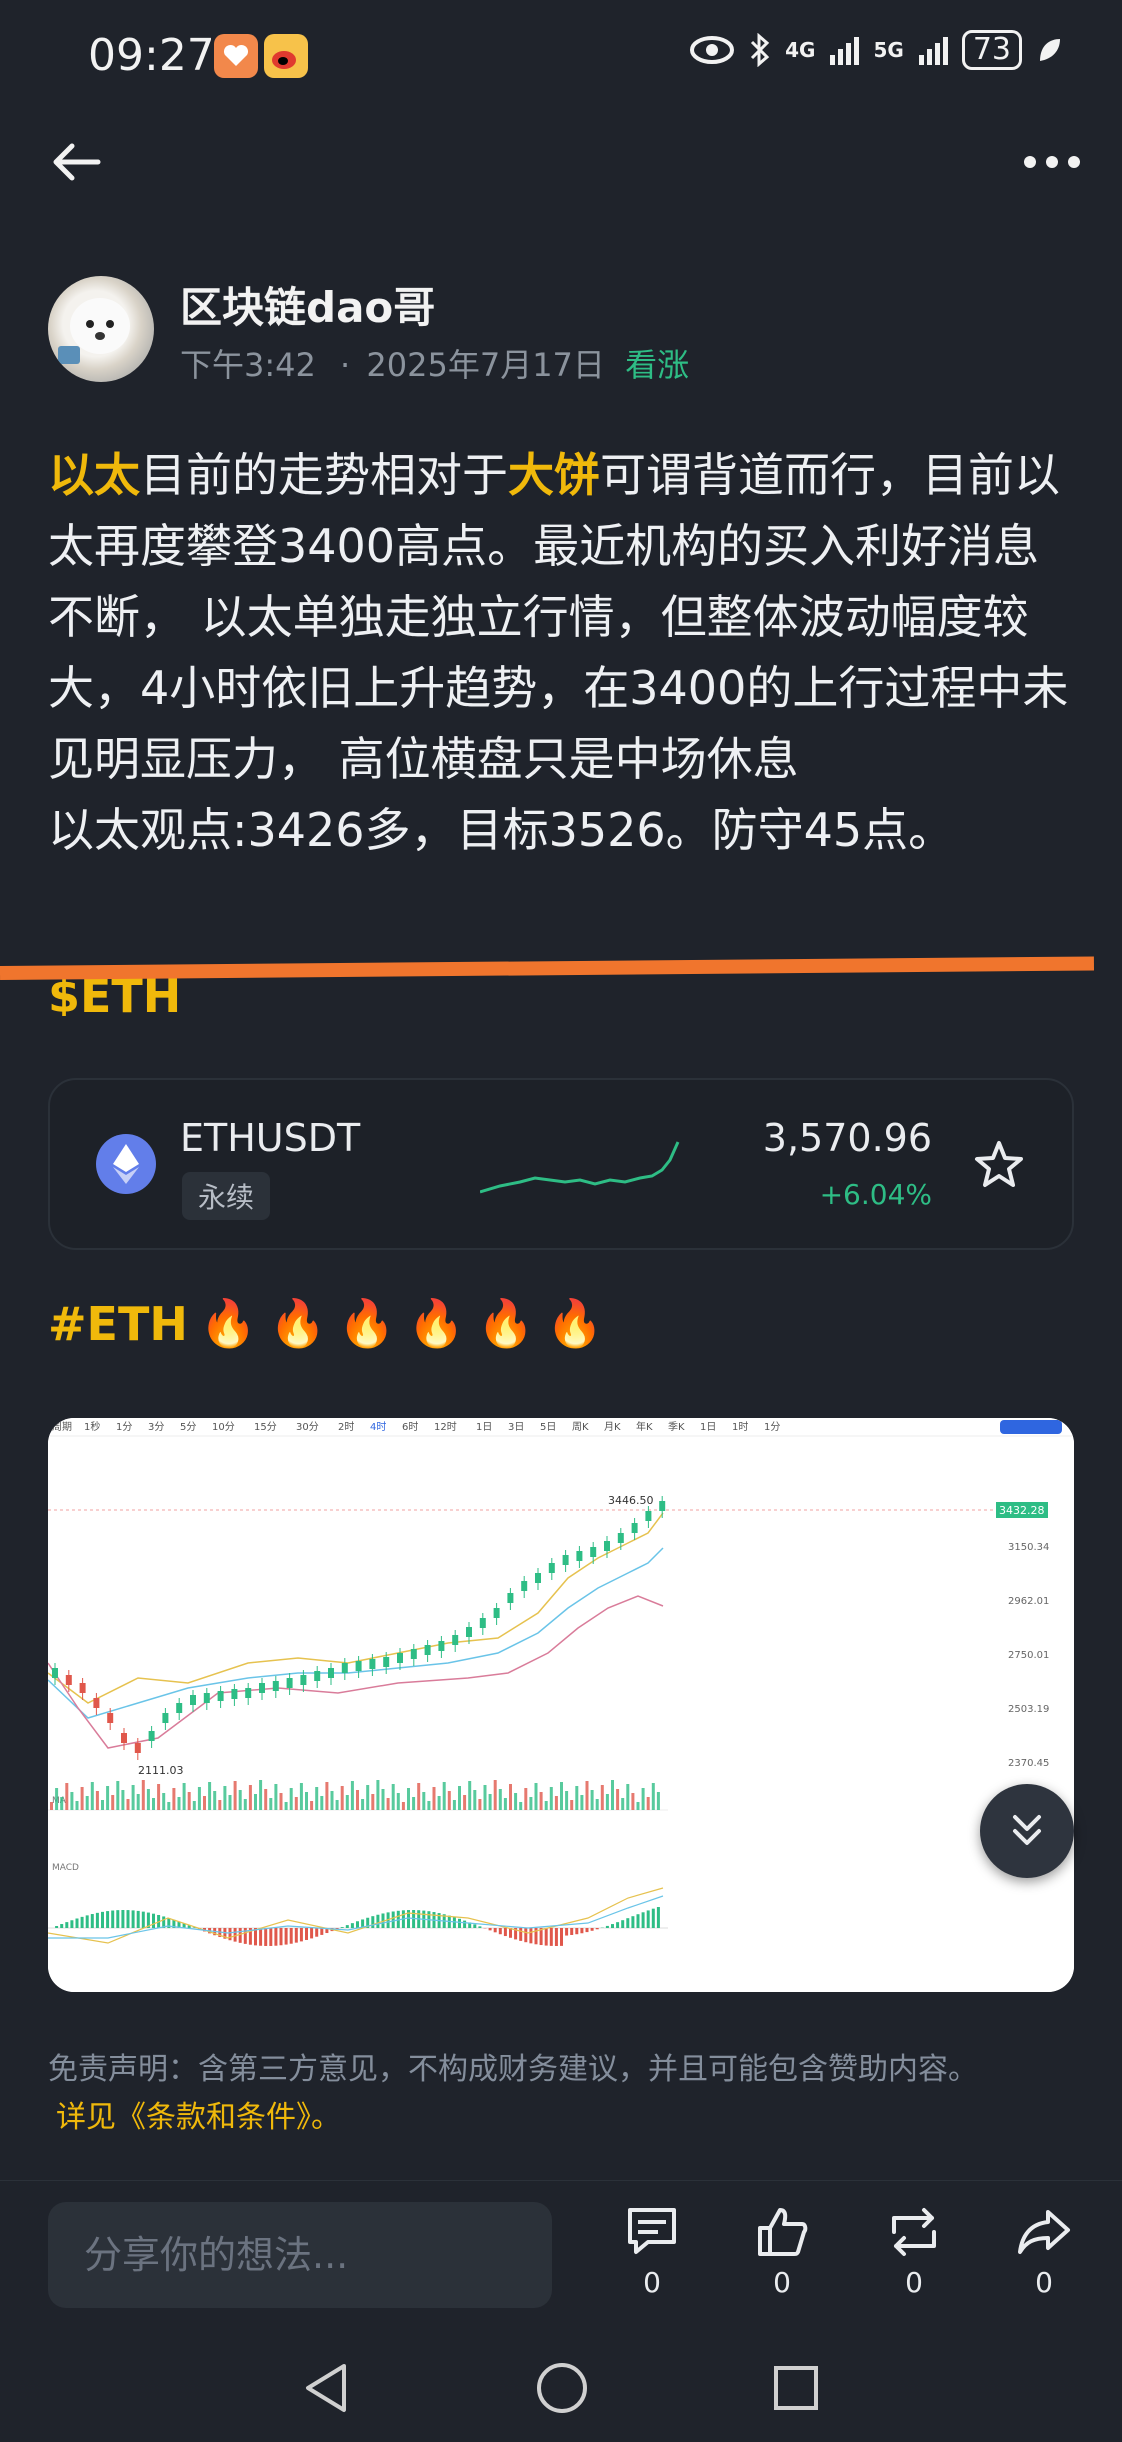 The image size is (1122, 2442). I want to click on eth-hashtag: #ETH, so click(118, 1324).